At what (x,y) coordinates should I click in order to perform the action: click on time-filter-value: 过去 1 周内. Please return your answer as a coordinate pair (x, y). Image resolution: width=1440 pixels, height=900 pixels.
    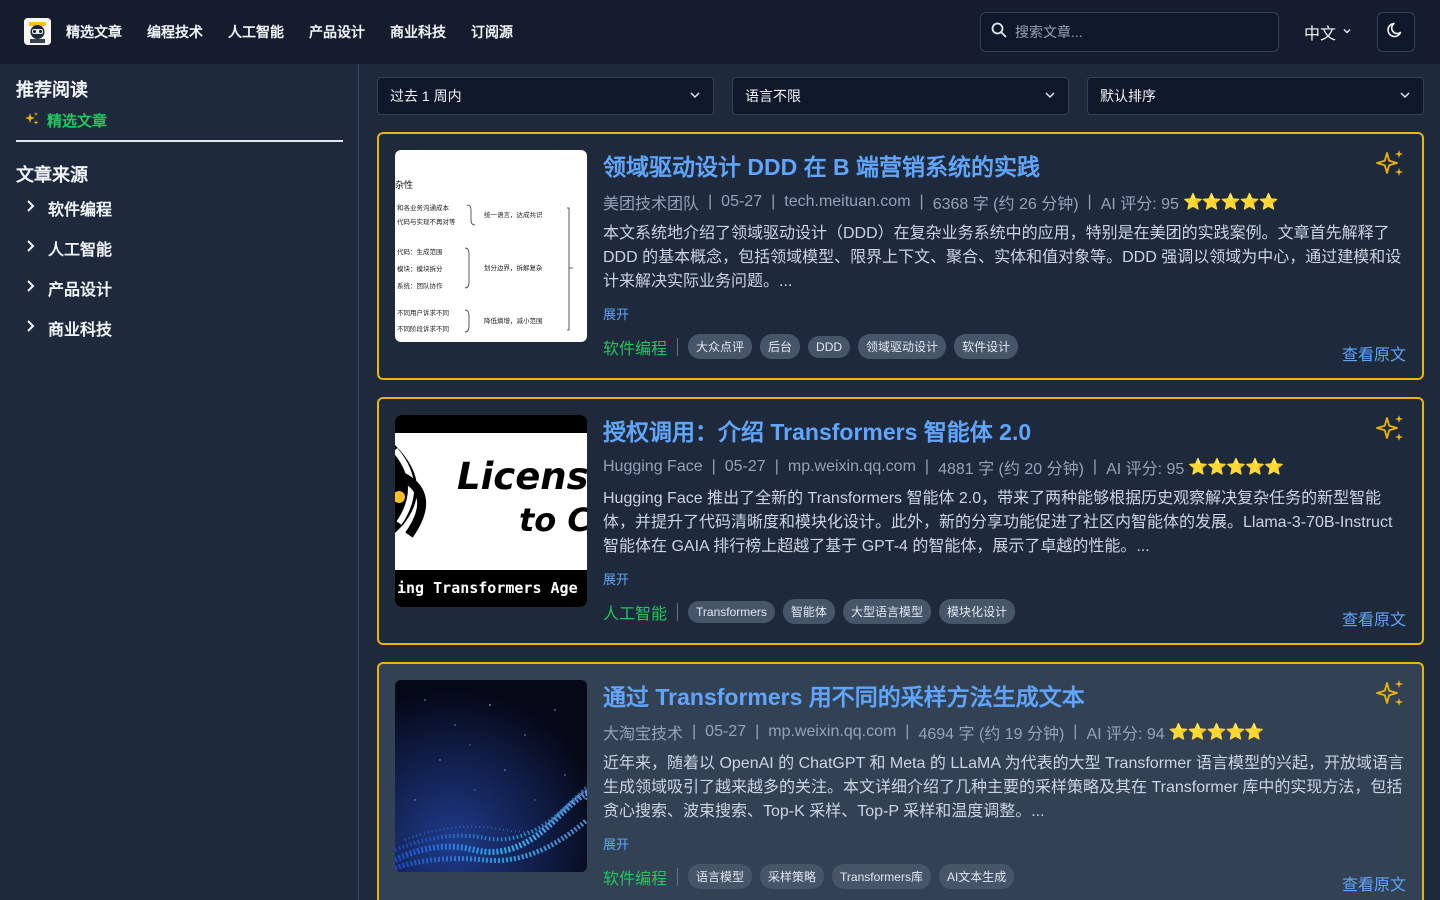
    Looking at the image, I should click on (426, 96).